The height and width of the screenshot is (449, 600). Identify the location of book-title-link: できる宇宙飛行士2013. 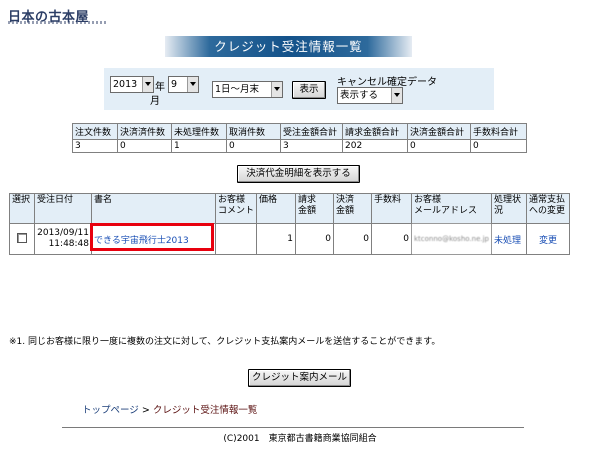
(141, 241).